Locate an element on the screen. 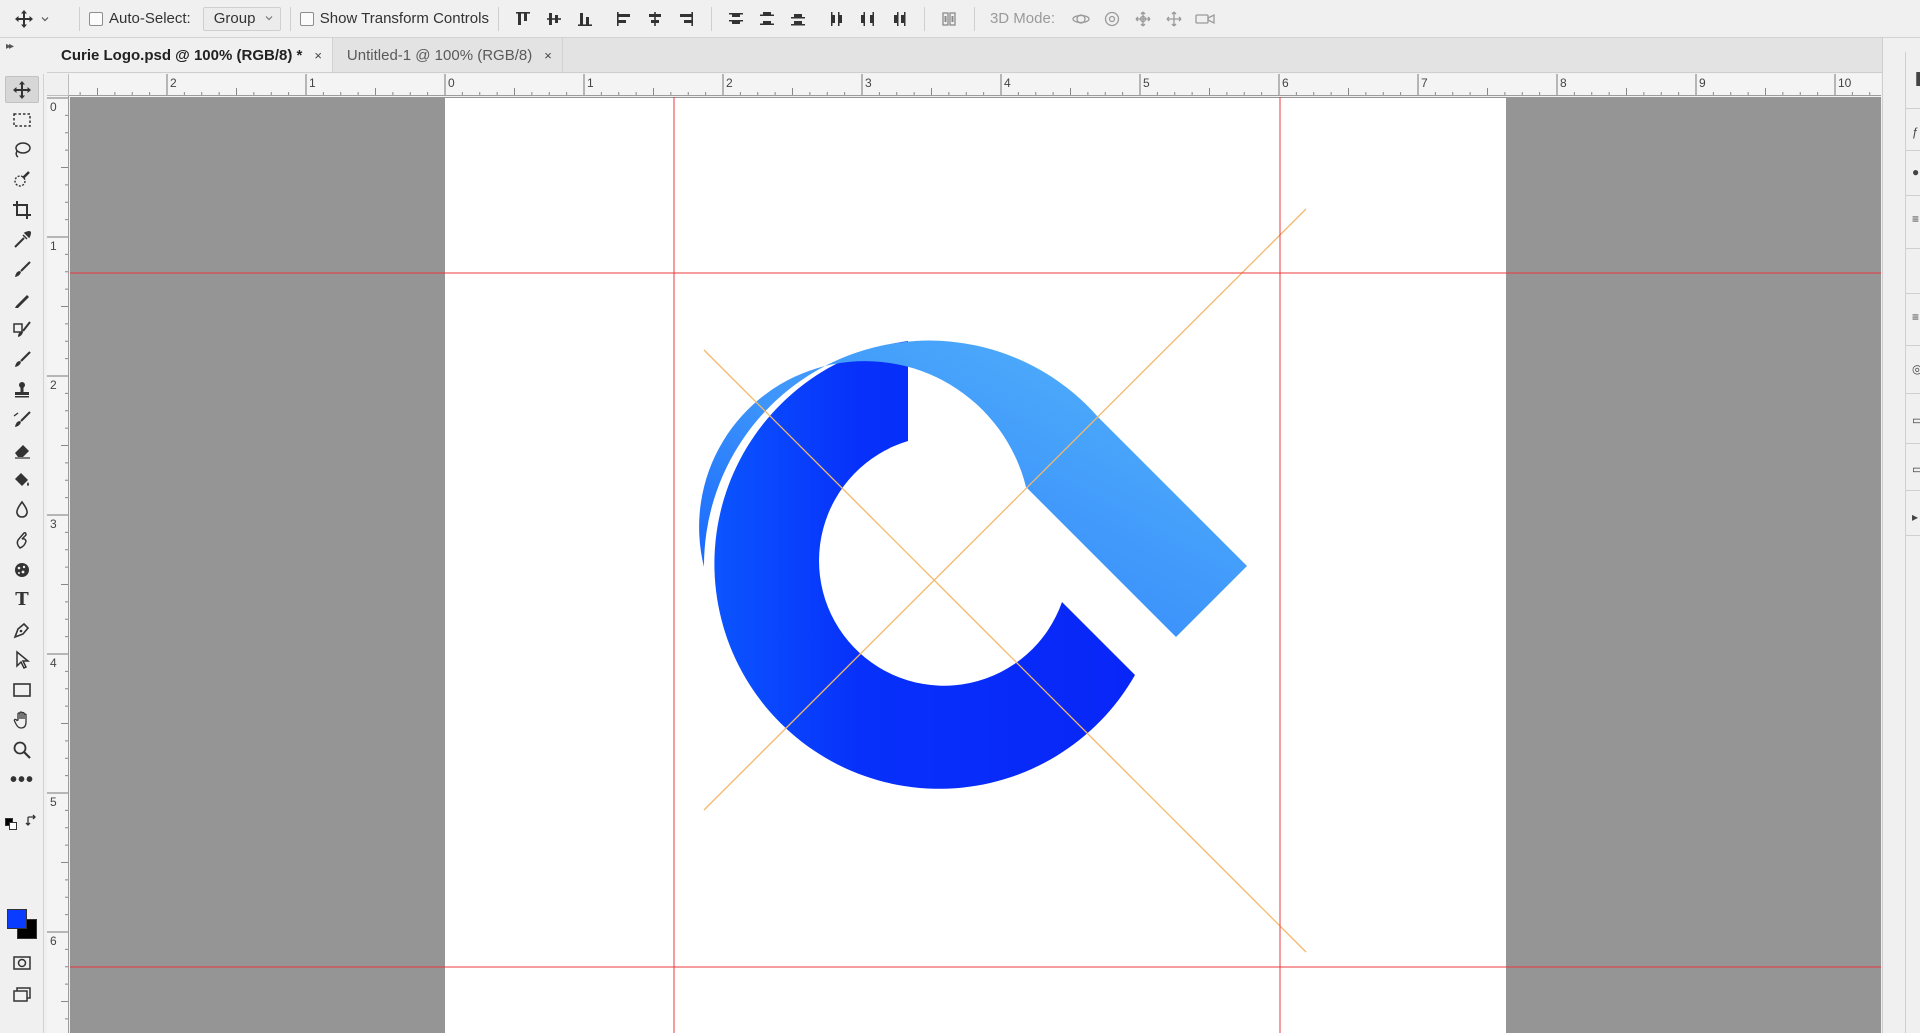  history-brush-tool is located at coordinates (22, 359).